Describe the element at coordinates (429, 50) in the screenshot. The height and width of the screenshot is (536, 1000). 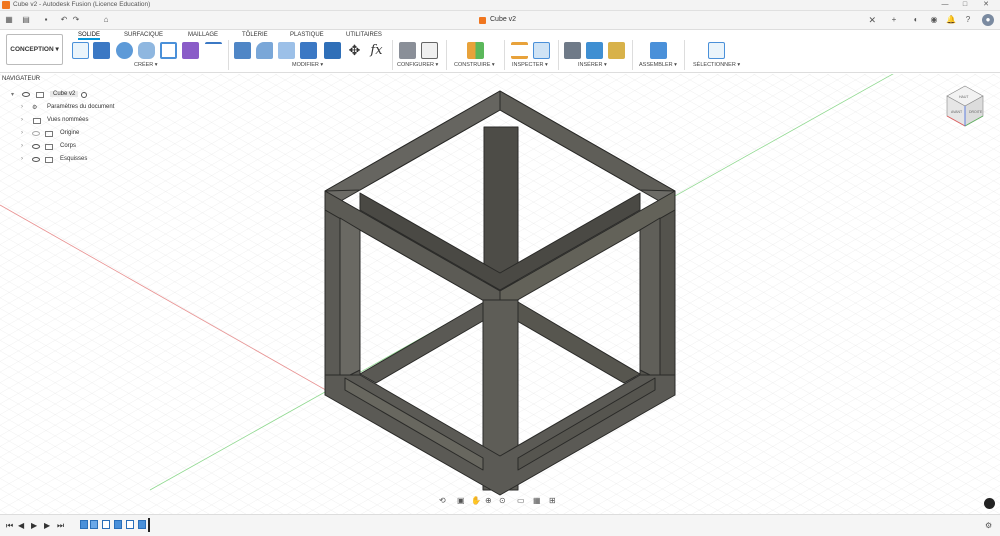
I see `config-table-icon` at that location.